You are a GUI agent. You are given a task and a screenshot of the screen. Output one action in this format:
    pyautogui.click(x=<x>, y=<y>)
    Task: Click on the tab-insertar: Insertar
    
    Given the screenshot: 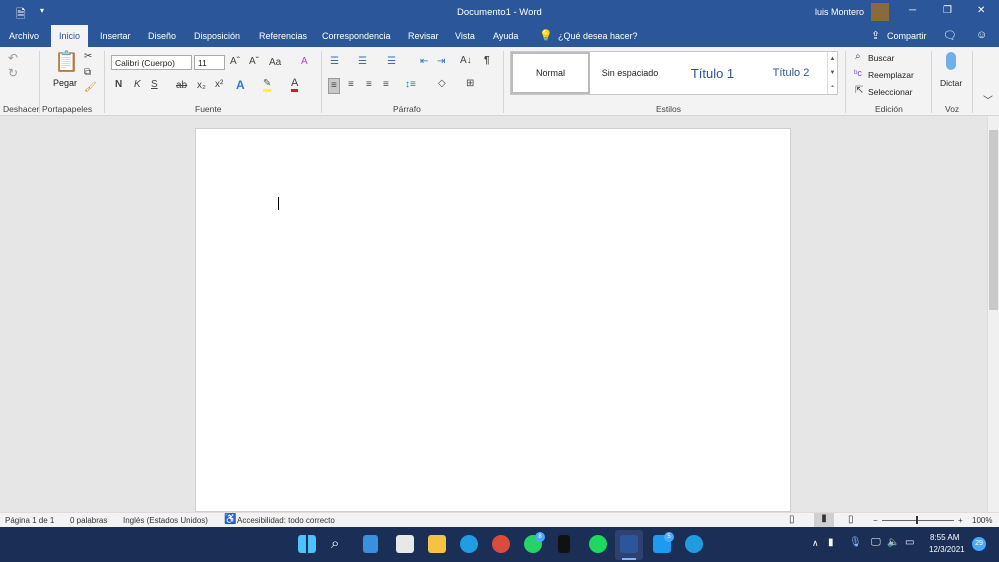 What is the action you would take?
    pyautogui.click(x=115, y=36)
    